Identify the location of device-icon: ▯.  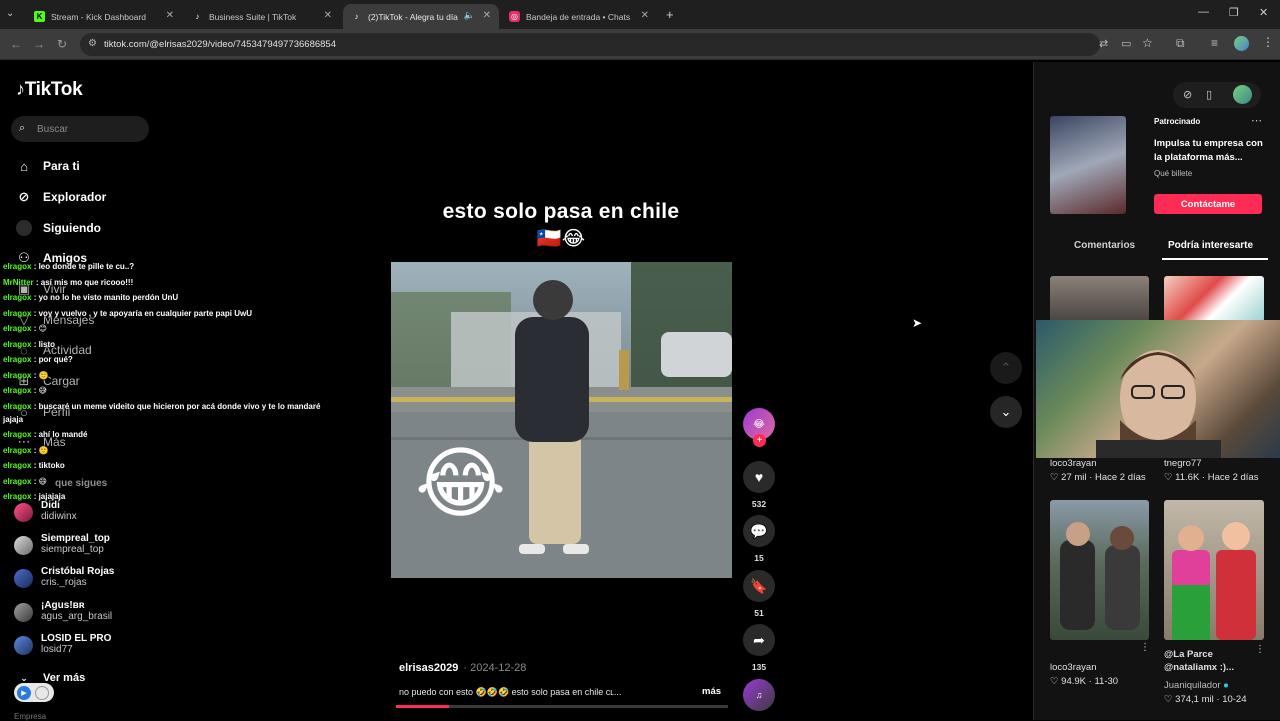
(1209, 94).